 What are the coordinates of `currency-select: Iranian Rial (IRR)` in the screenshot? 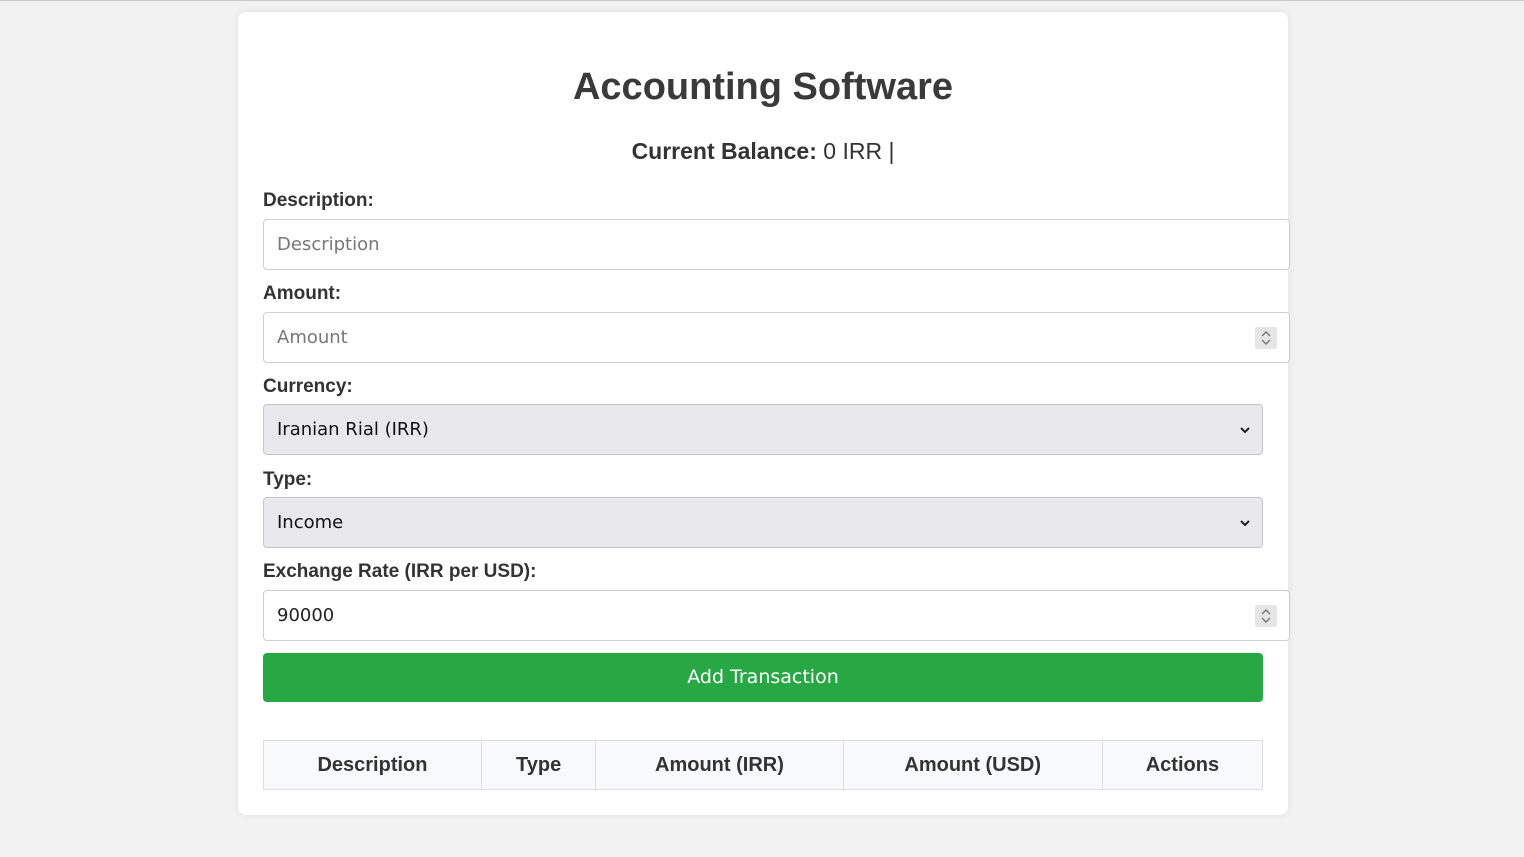 It's located at (763, 429).